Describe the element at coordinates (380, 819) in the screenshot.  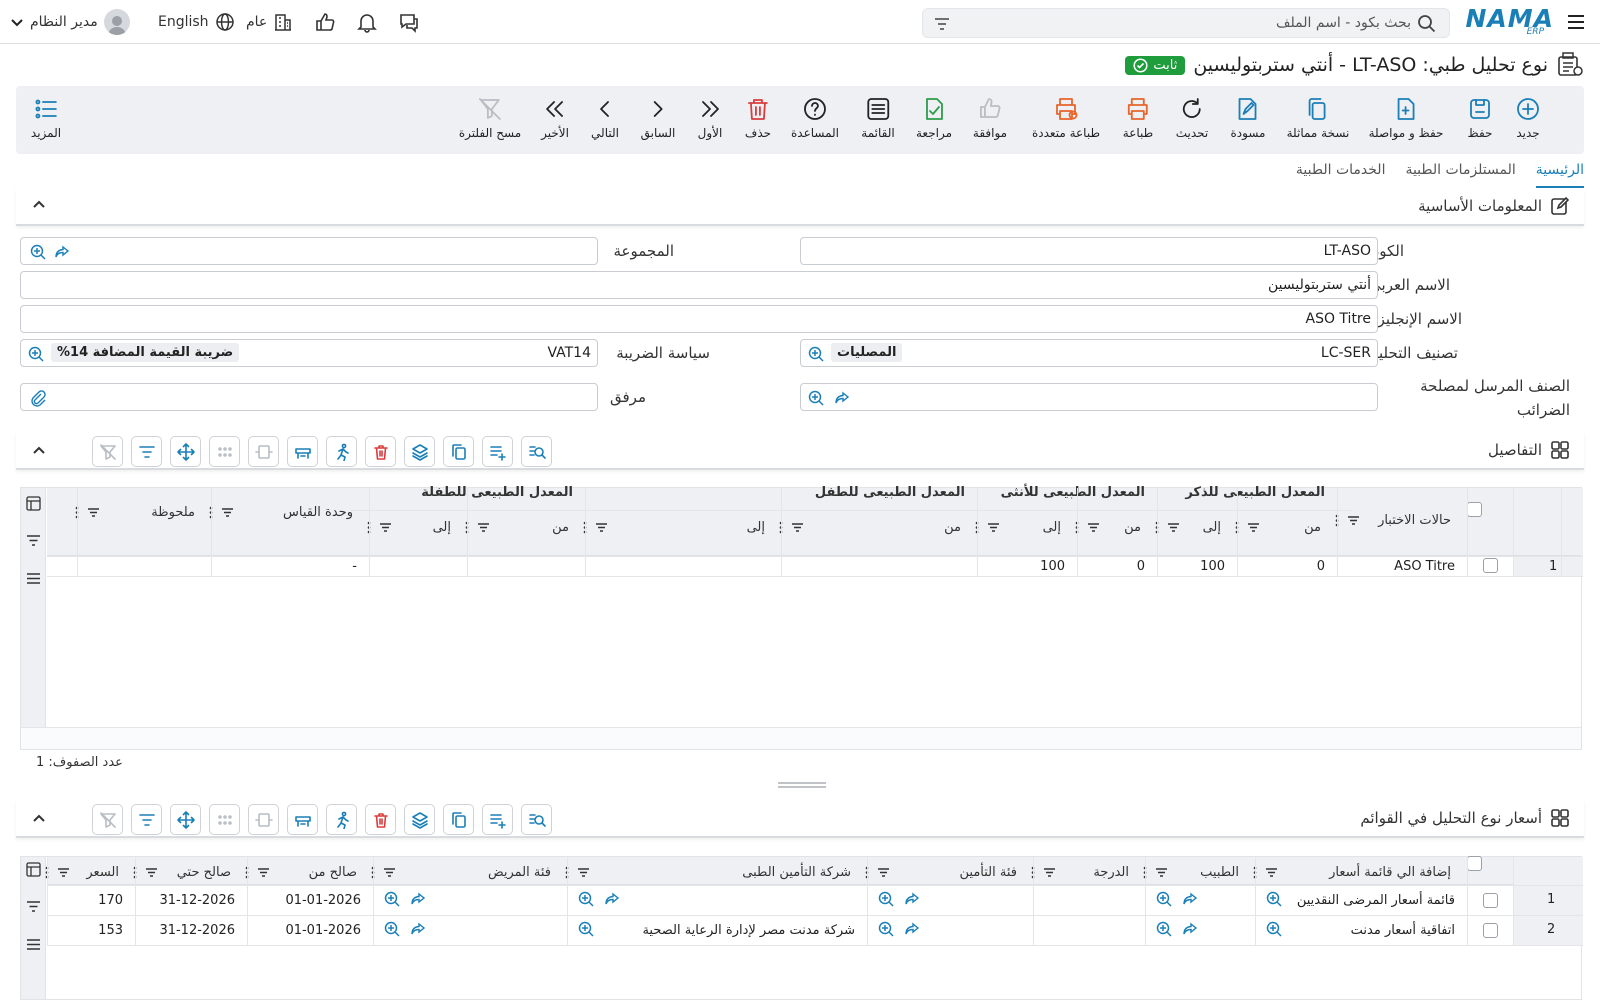
I see `grid-trash-button` at that location.